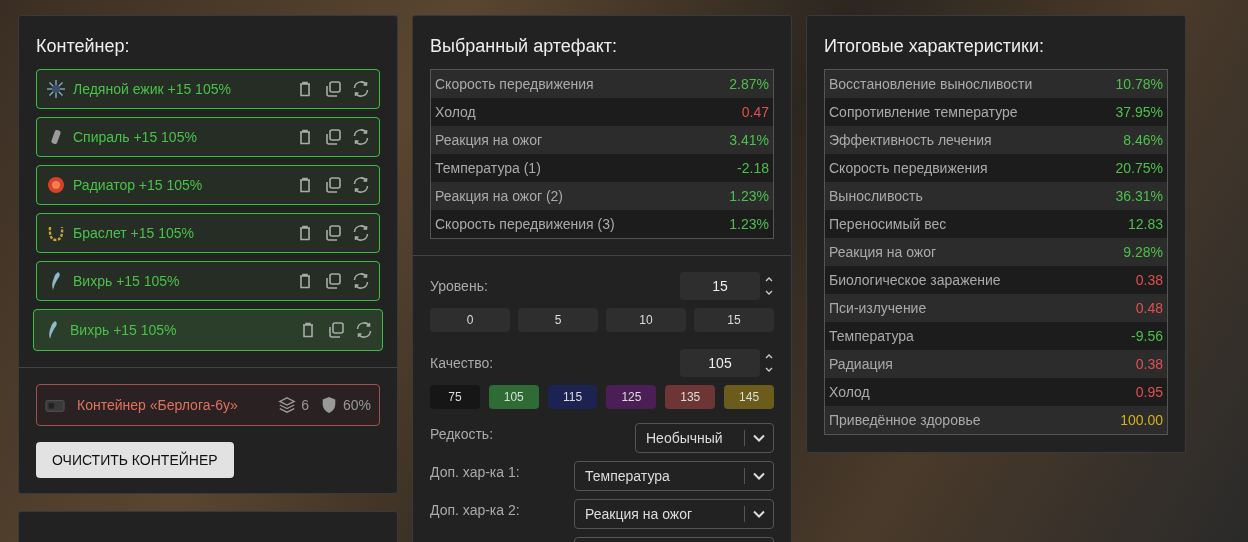  Describe the element at coordinates (646, 320) in the screenshot. I see `level-preset-button: 10` at that location.